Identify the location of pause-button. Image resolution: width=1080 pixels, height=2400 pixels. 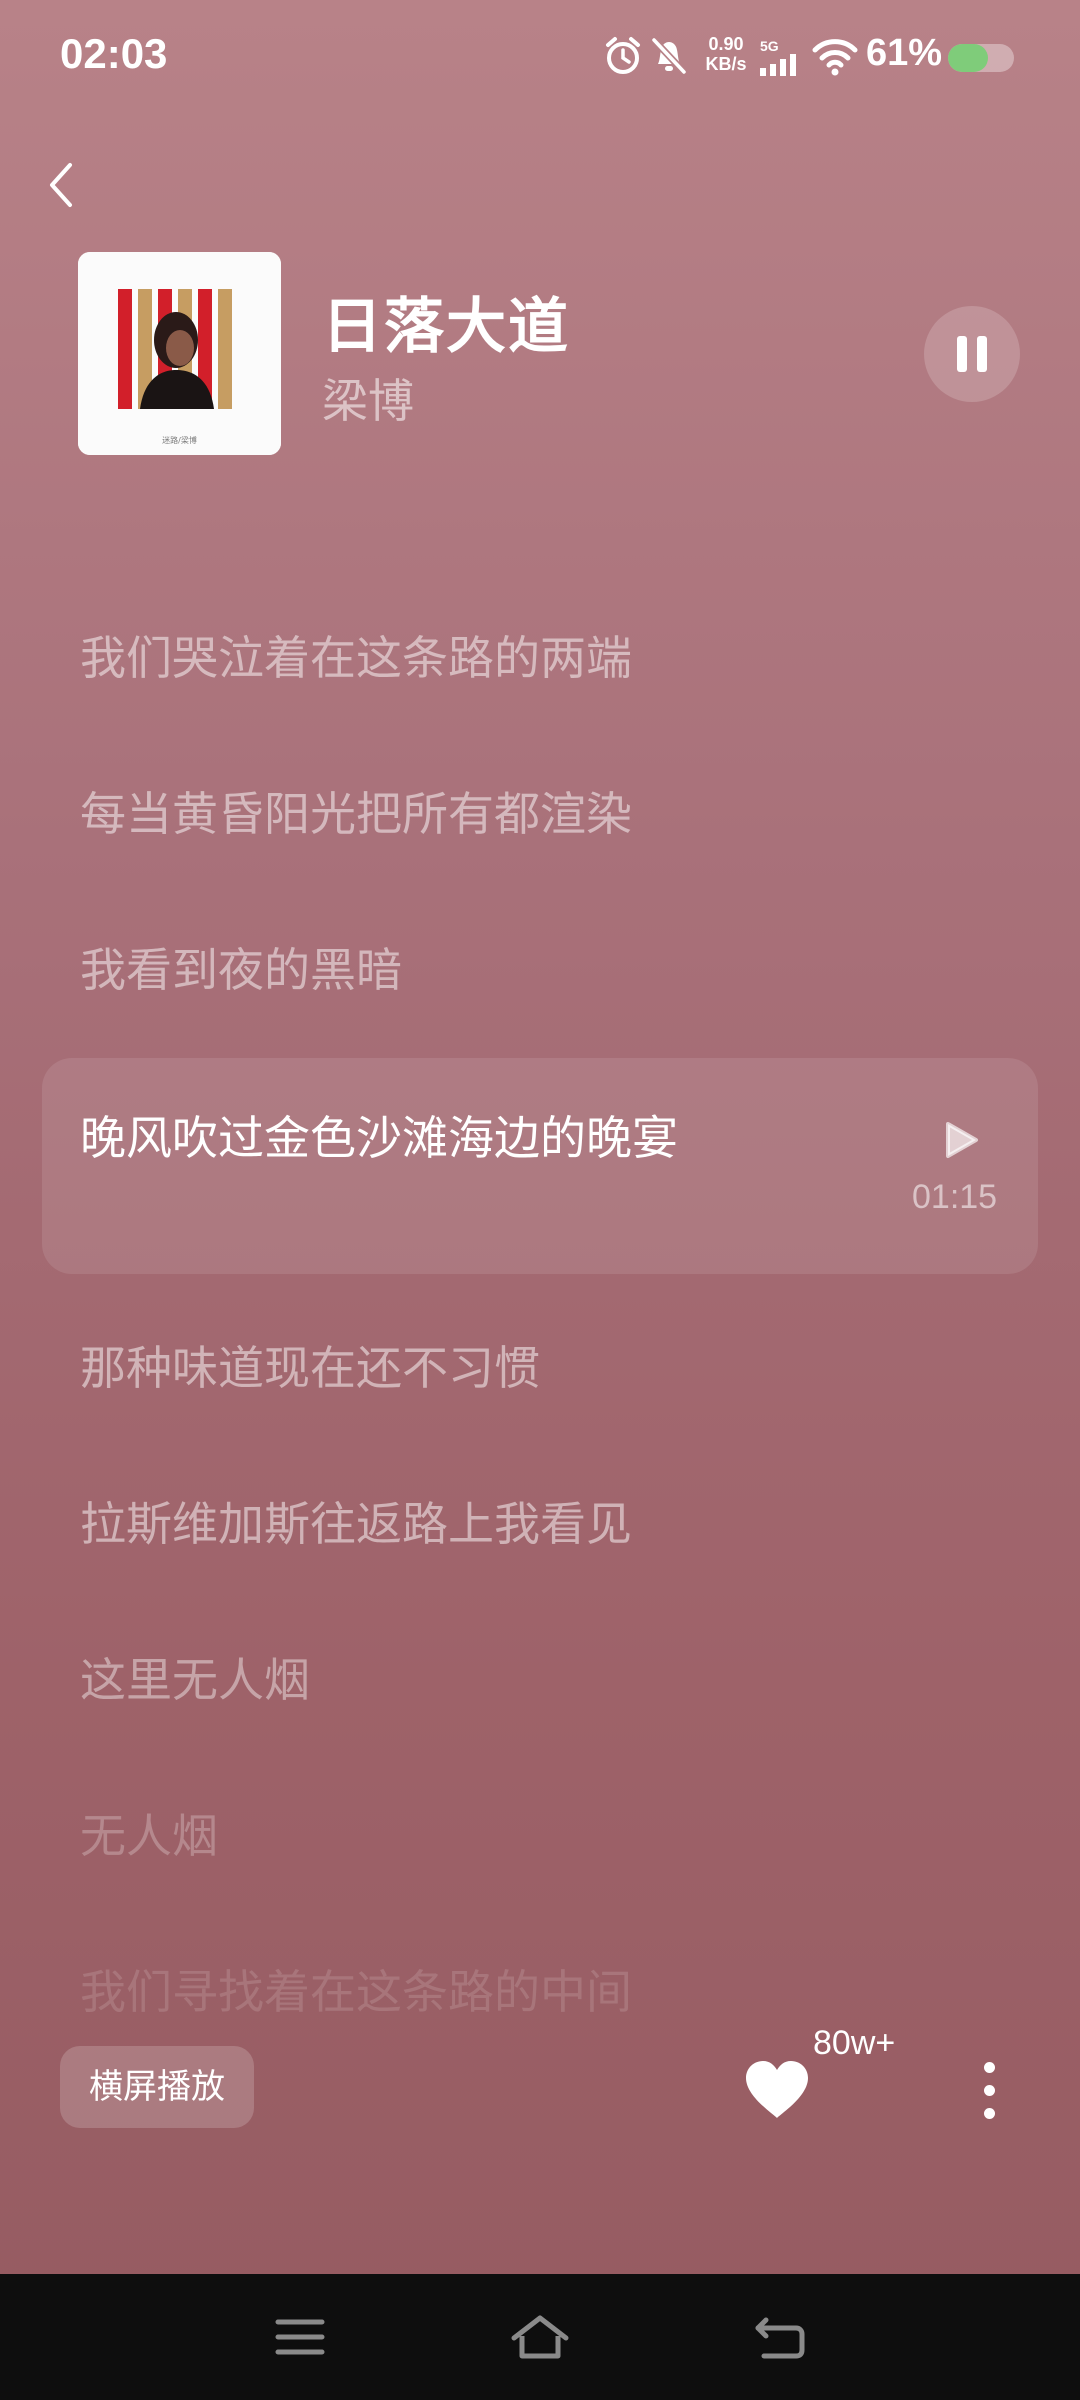
(972, 354).